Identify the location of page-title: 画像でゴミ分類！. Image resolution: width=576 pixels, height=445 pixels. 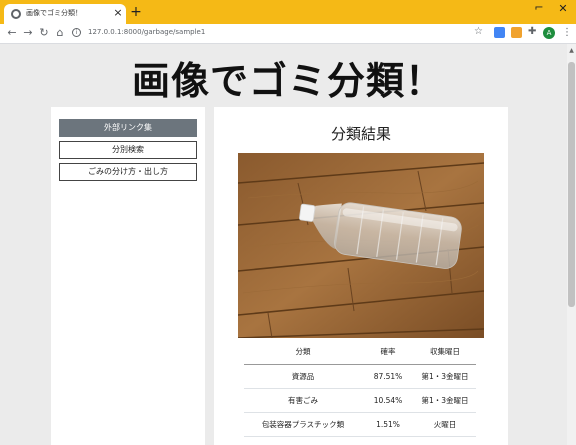
(287, 81).